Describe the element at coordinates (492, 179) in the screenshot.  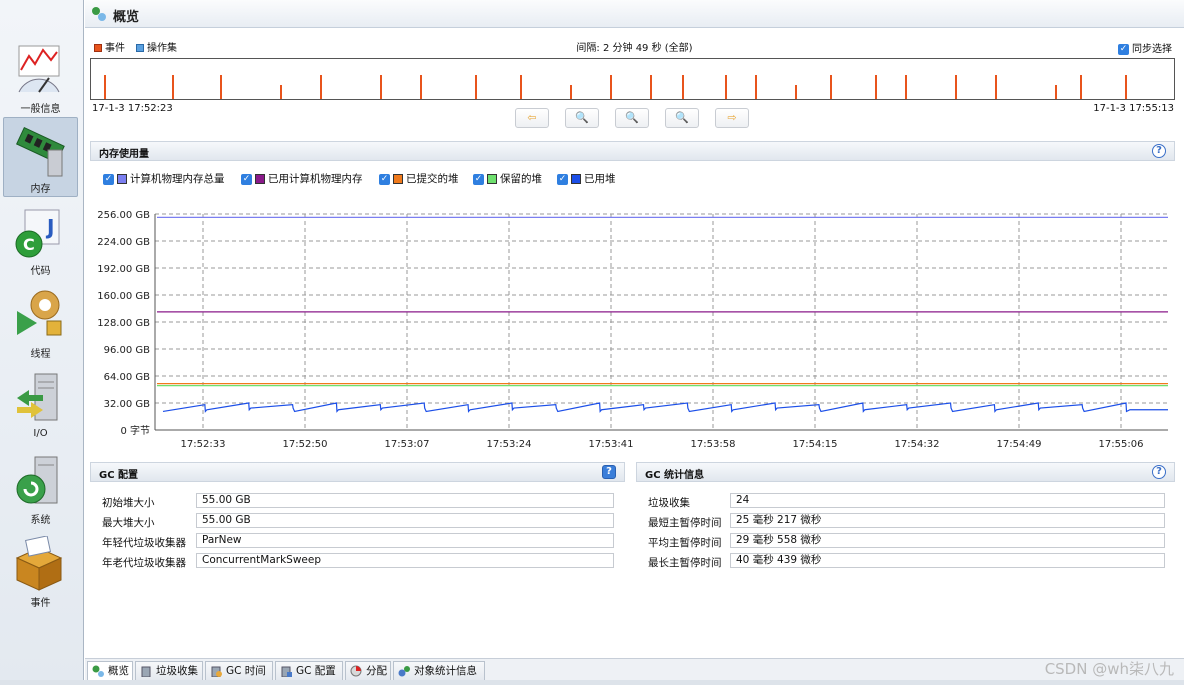
I see `legend-swatch-reserved-heap` at that location.